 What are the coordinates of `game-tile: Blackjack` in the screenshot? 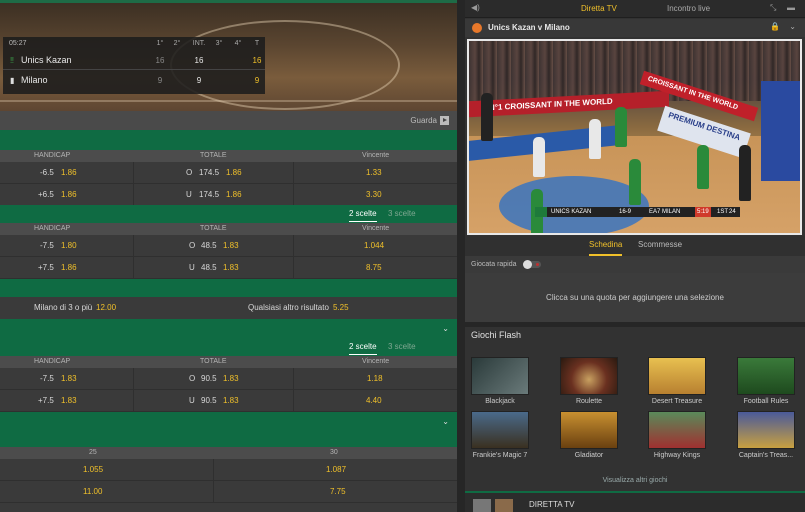 It's located at (500, 384).